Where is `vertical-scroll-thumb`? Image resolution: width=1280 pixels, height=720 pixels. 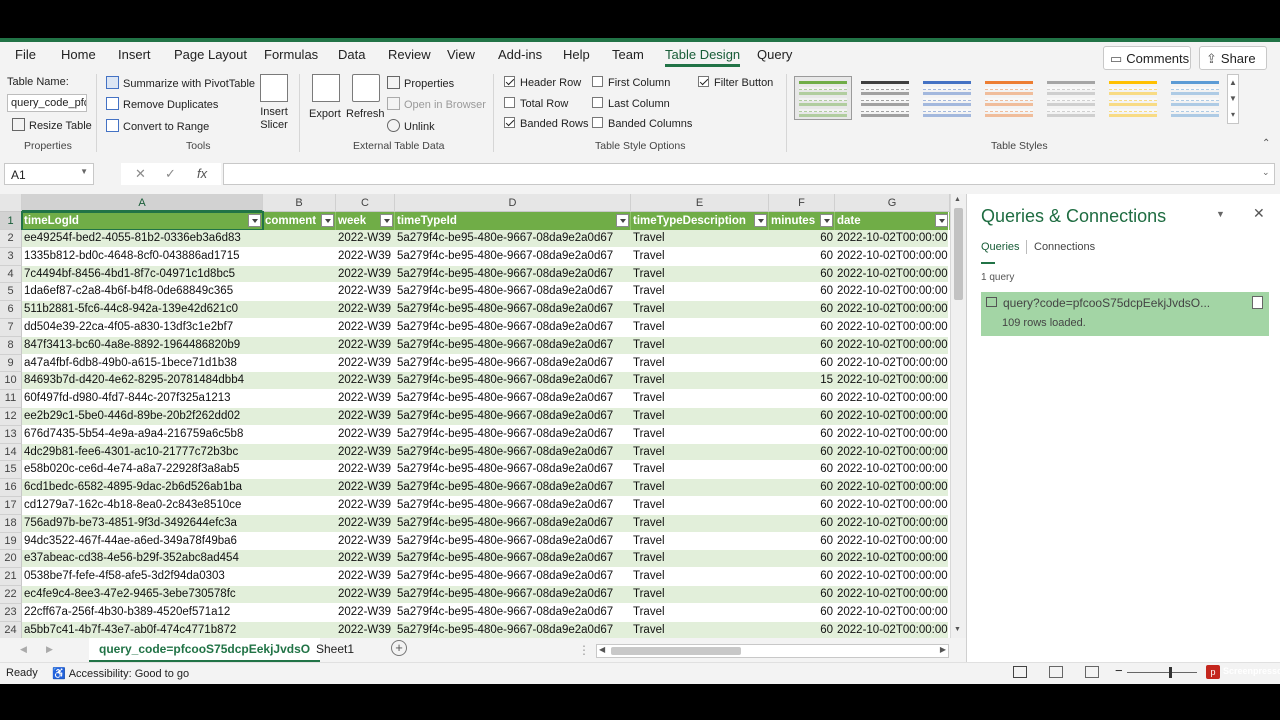
vertical-scroll-thumb is located at coordinates (958, 254).